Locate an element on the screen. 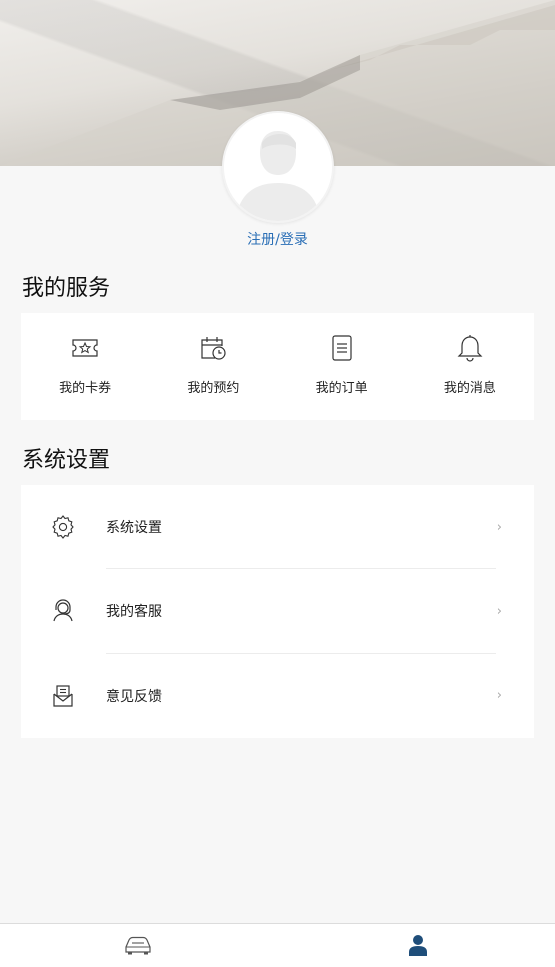  services-card: 我的卡券 我的预约 我的订单 我的消息 is located at coordinates (277, 366).